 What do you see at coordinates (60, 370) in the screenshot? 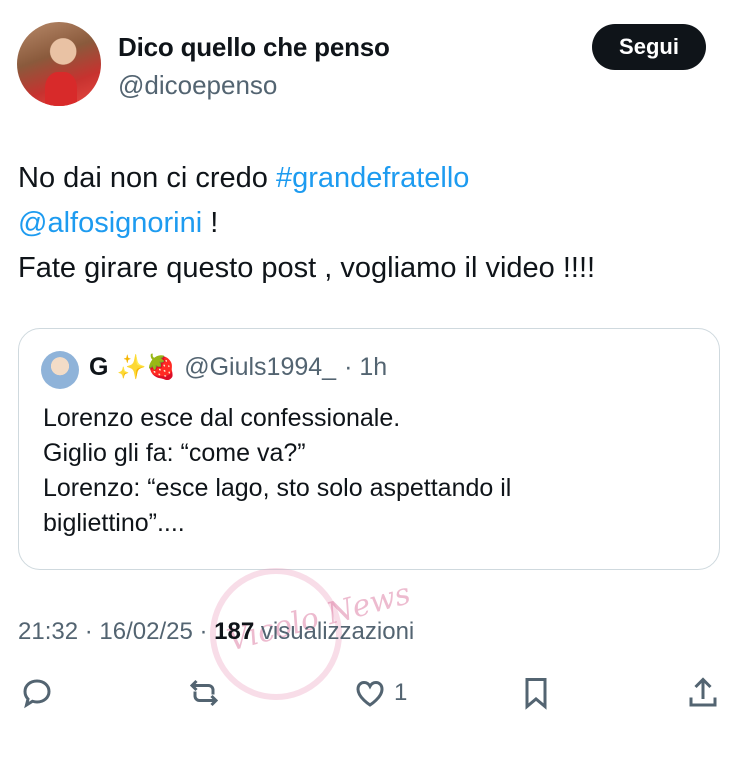
I see `quote-avatar` at bounding box center [60, 370].